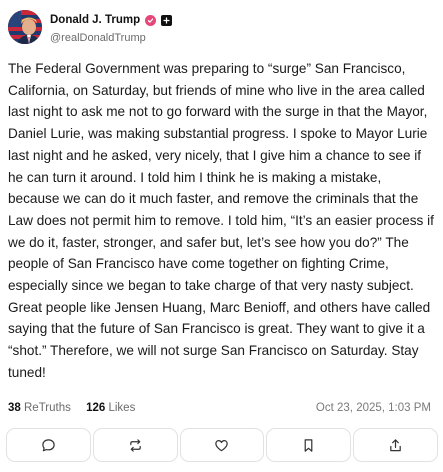  Describe the element at coordinates (14, 408) in the screenshot. I see `retruths-count: 38` at that location.